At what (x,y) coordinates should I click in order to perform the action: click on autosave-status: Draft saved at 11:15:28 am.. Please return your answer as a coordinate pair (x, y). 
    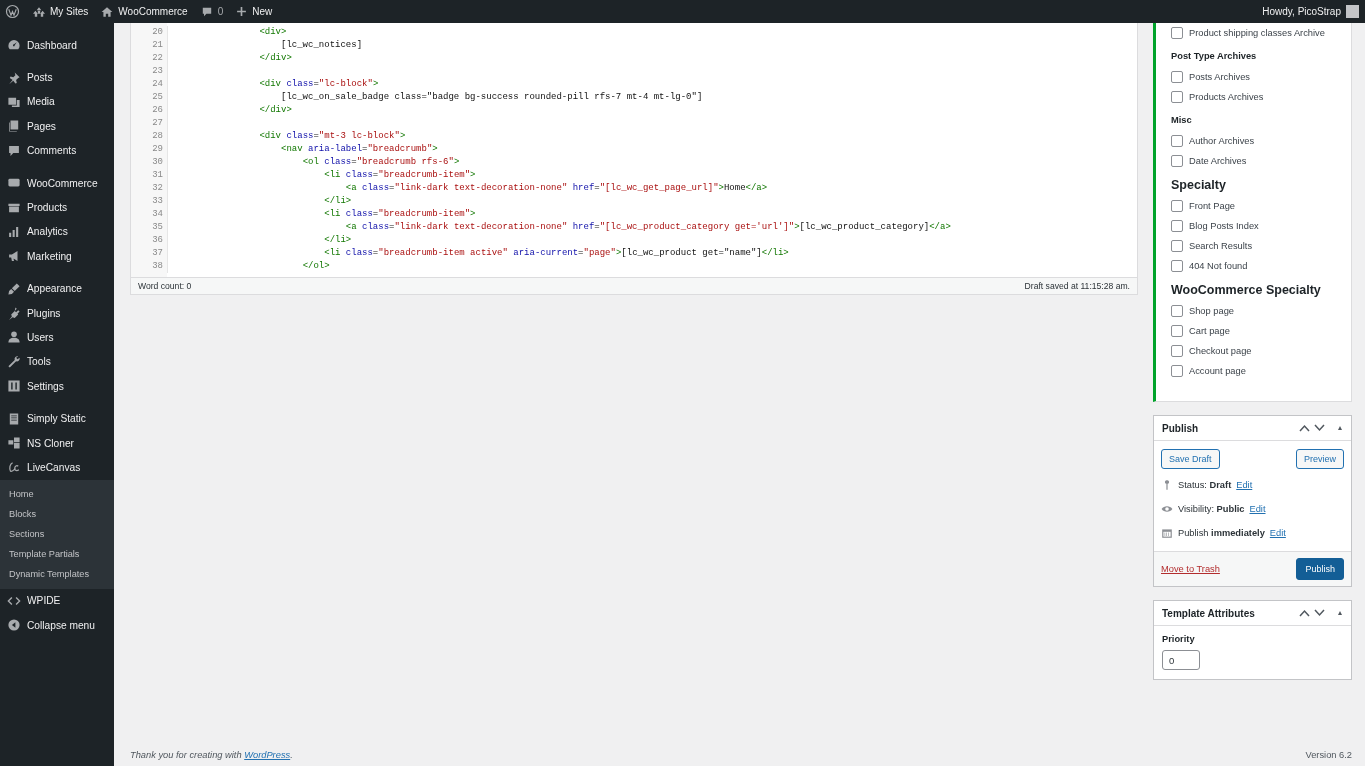
    Looking at the image, I should click on (1077, 286).